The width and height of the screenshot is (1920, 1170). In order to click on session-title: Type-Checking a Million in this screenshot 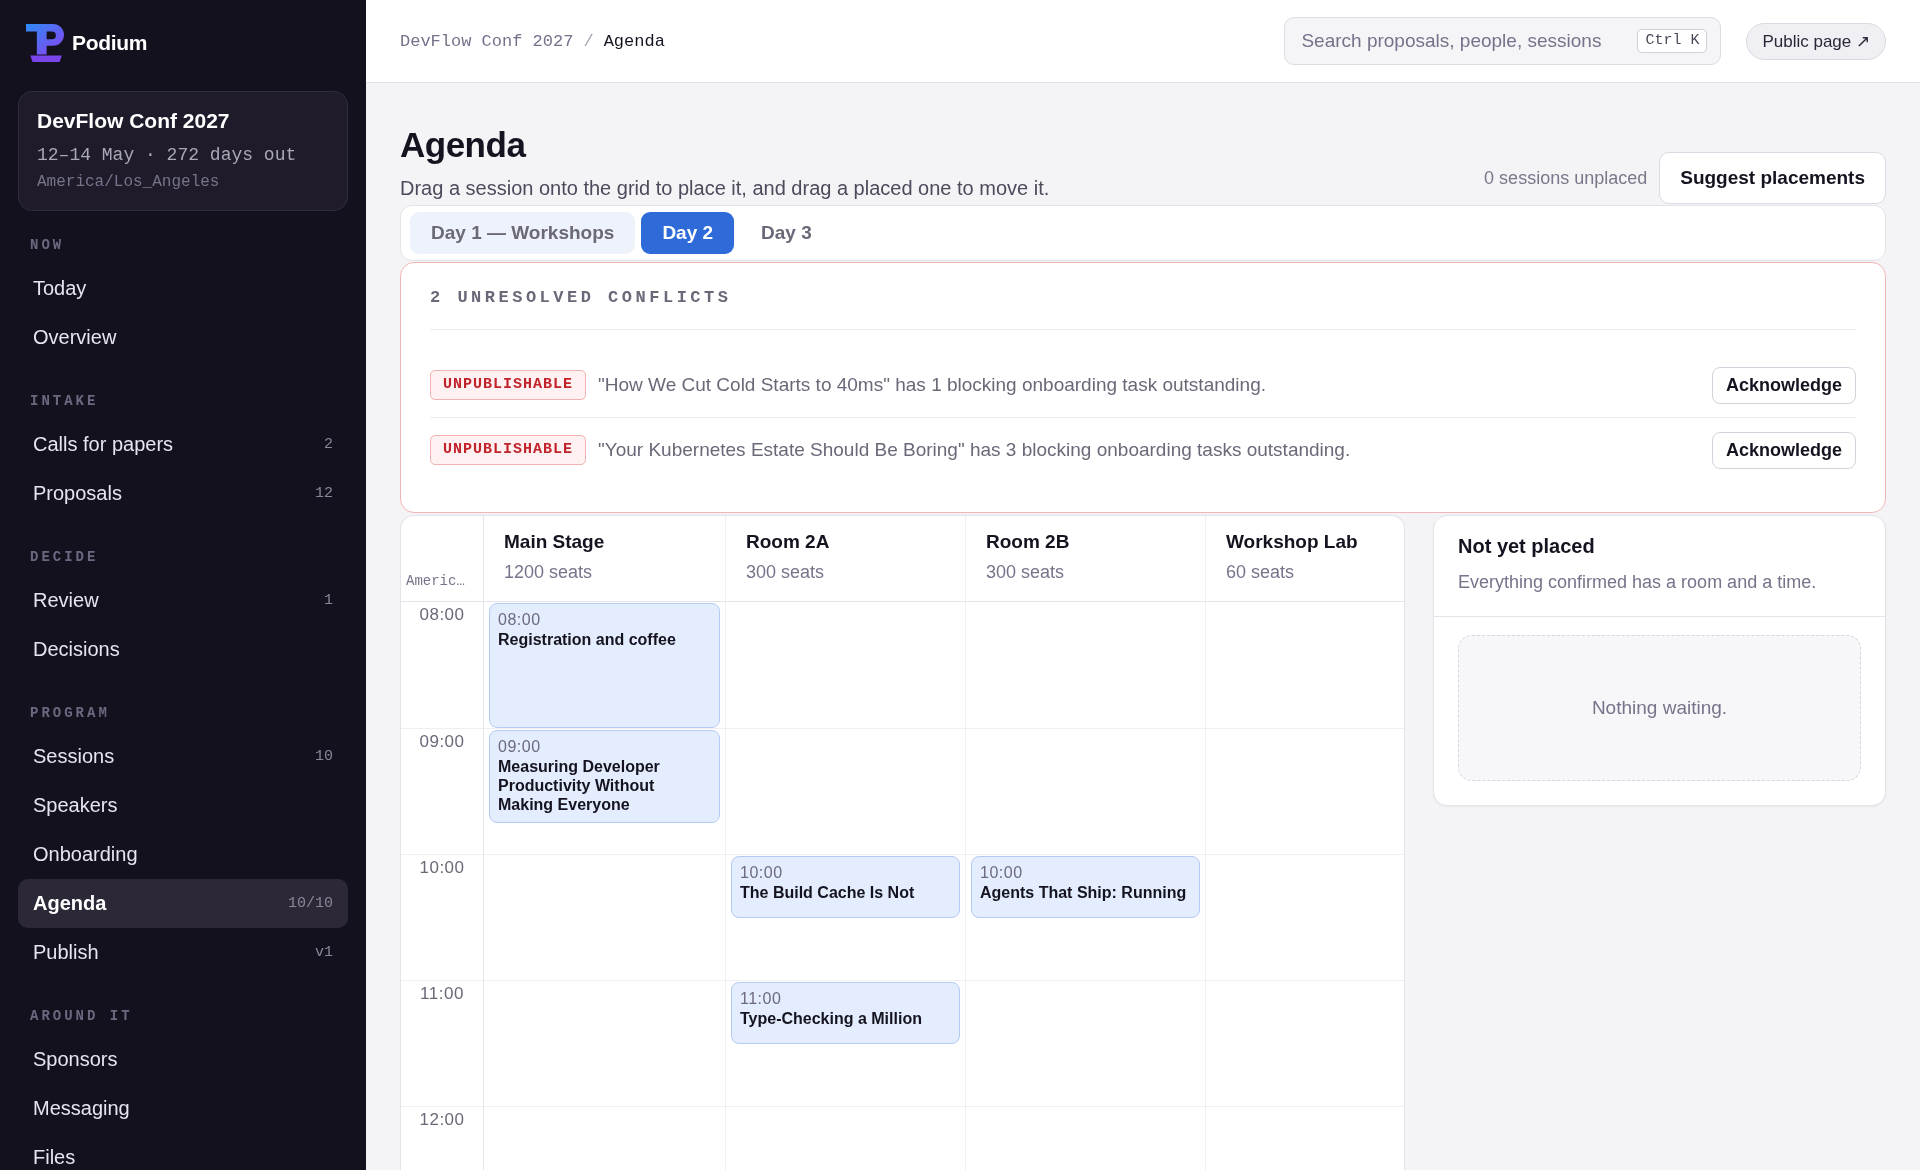, I will do `click(831, 1018)`.